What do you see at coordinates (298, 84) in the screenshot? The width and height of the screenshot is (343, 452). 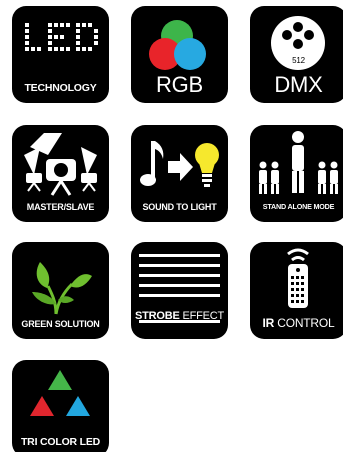 I see `dmx-label: DMX` at bounding box center [298, 84].